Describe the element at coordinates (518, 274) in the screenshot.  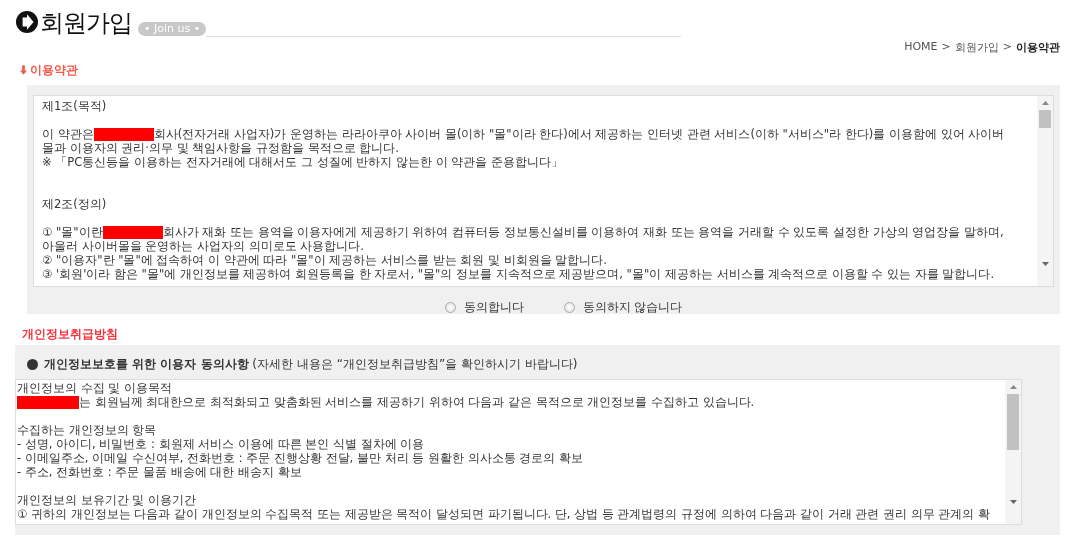
I see `terms-text: ③ '회원'이라 함은 "몰"에 개인정보를 제공하여 회원등록을 한 자로서, "몰"의 정보를 지속적으로 제공받으며, "몰"이 제공하는 서비스를 계속적으로 이용할 수 있는 자를 말합니다.` at that location.